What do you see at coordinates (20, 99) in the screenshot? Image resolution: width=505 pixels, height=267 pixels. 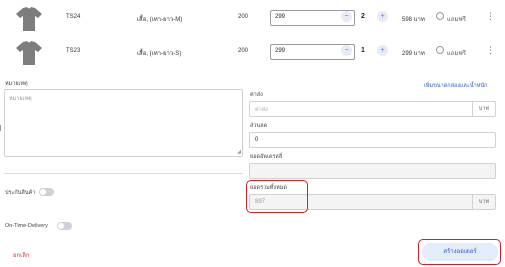 I see `note-placeholder: หมายเหตุ` at bounding box center [20, 99].